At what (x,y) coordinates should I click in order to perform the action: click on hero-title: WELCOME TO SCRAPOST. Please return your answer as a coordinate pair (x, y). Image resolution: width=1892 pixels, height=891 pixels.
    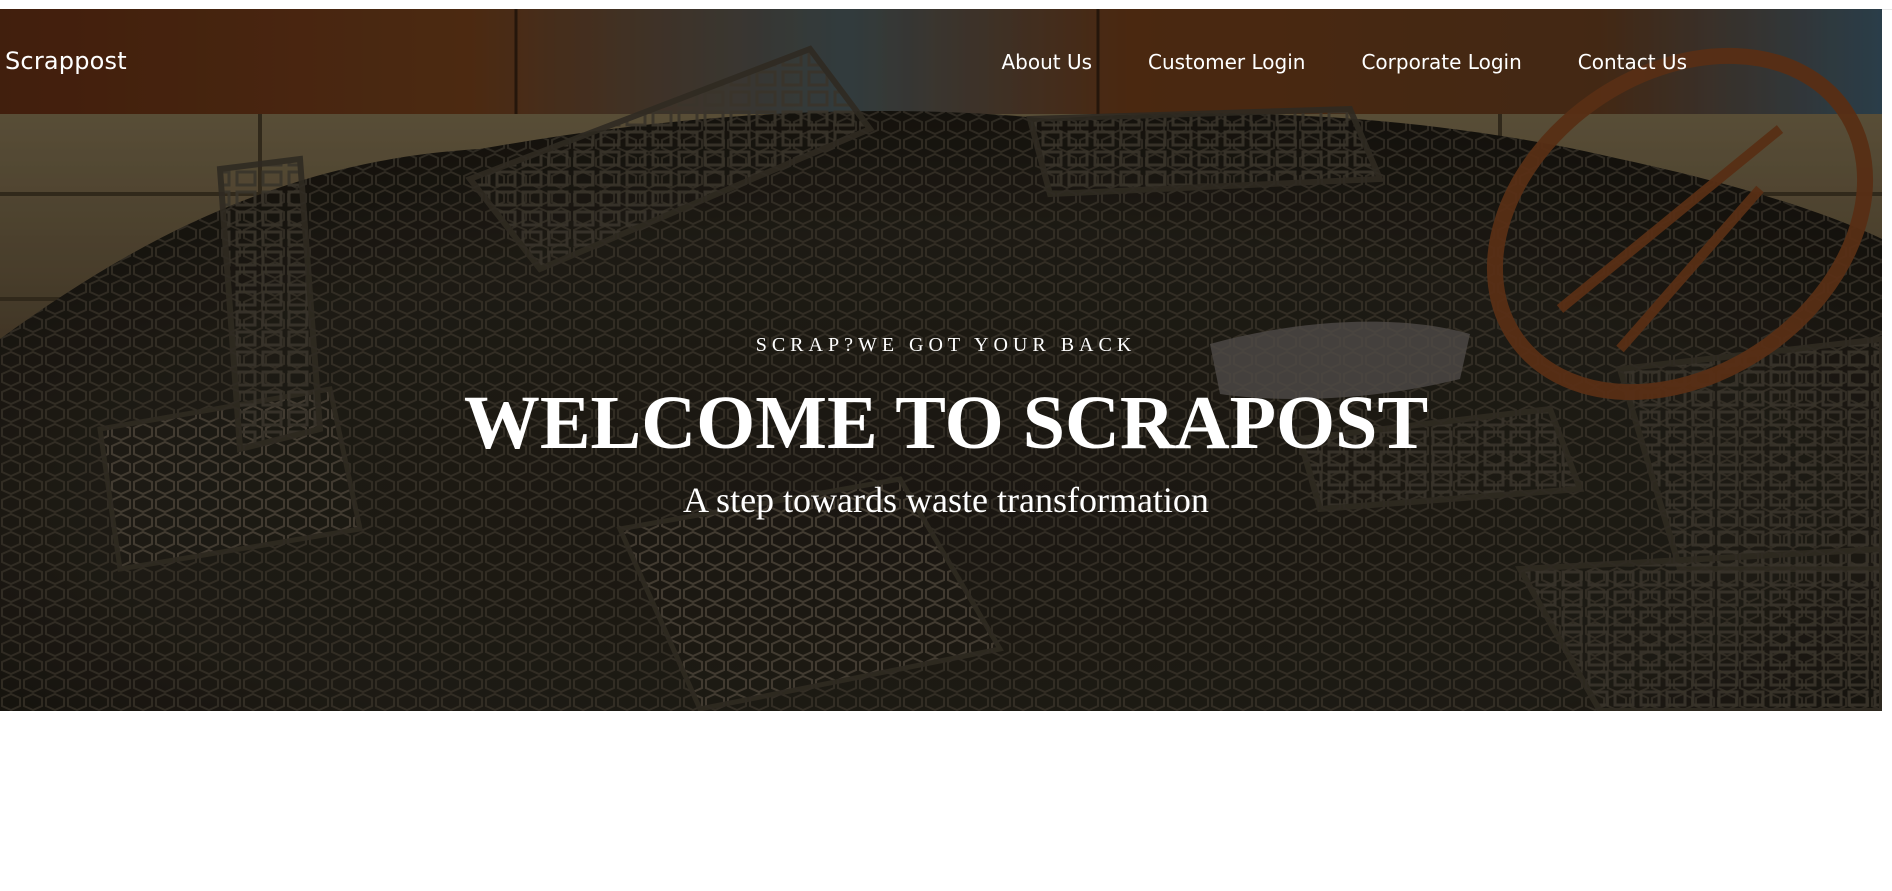
    Looking at the image, I should click on (946, 423).